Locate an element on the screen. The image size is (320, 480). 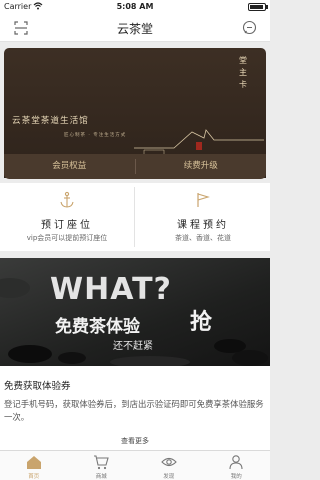
promo-headline: 免费茶体验 is located at coordinates (97, 327).